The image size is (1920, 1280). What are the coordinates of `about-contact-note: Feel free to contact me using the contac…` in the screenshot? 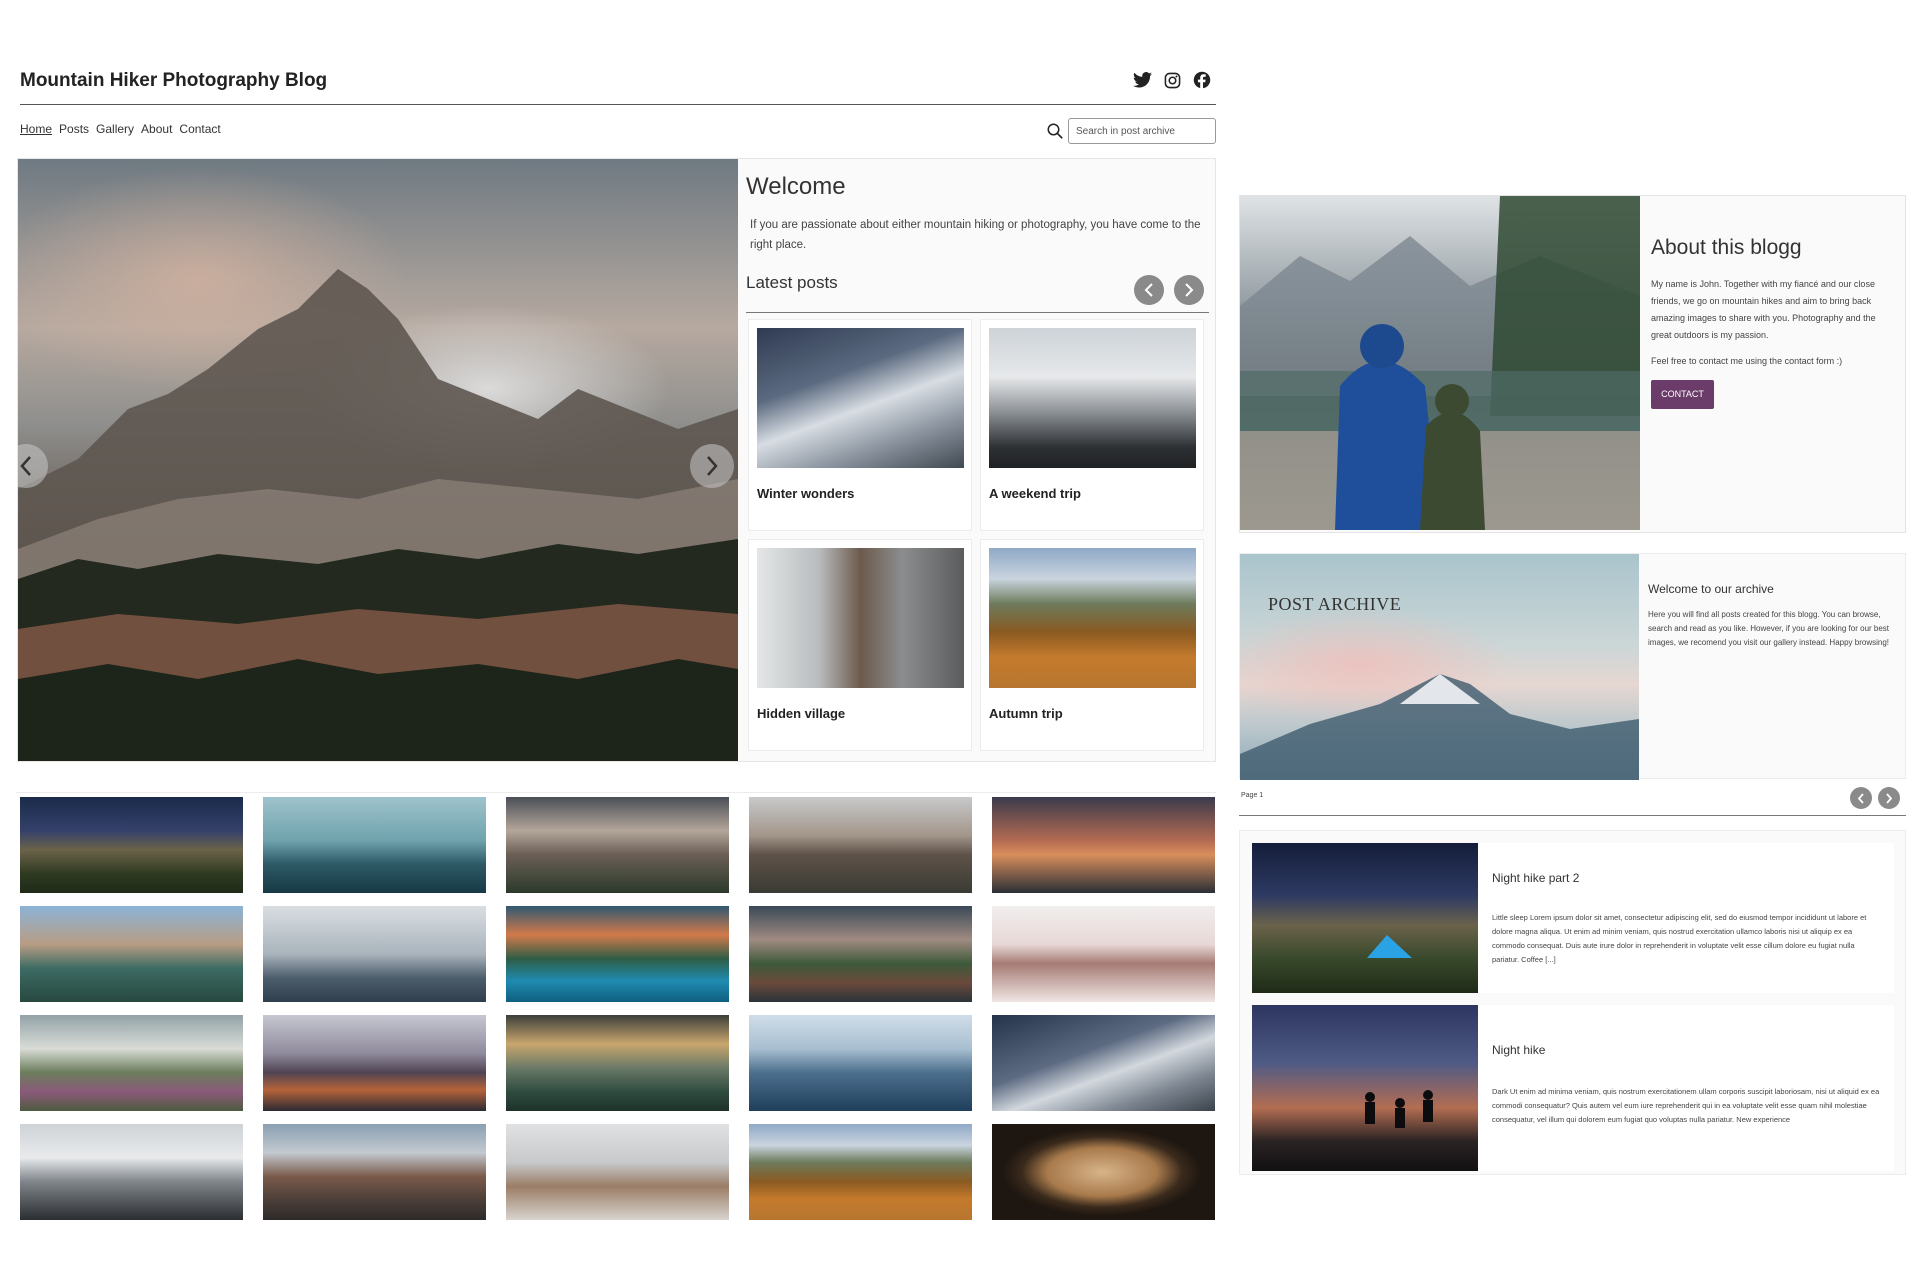 It's located at (1747, 361).